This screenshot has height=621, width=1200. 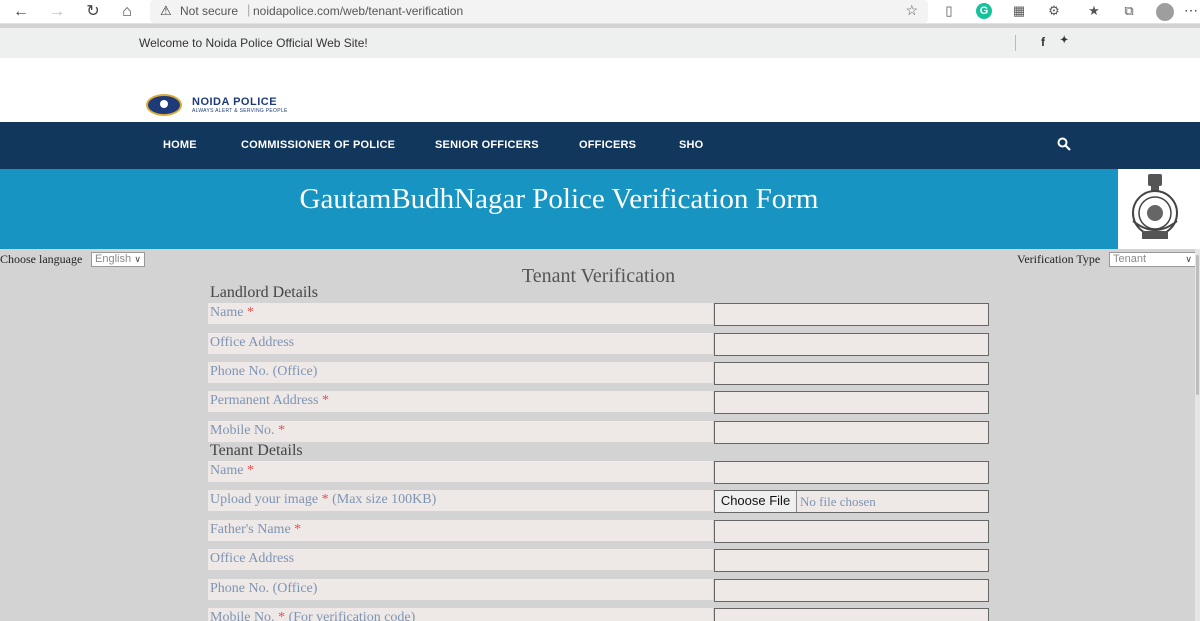 I want to click on forward-arrow-icon: →, so click(x=57, y=12).